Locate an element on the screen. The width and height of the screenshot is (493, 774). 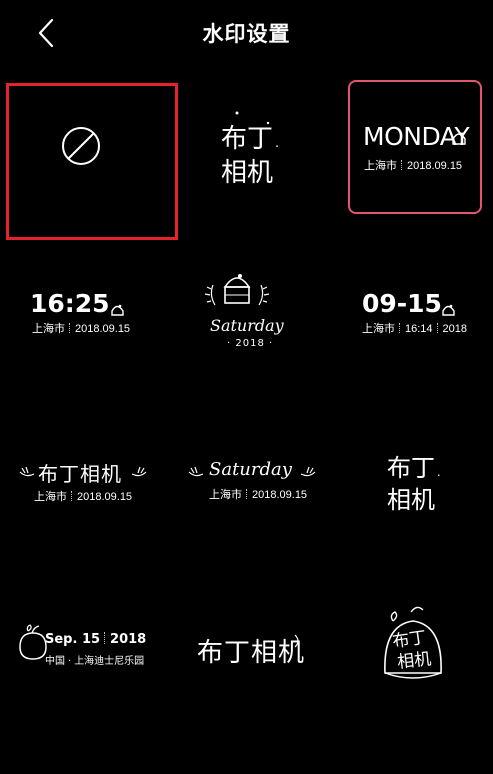
watermark-monday: MONDAY 上海市 2018.09.15 is located at coordinates (414, 162).